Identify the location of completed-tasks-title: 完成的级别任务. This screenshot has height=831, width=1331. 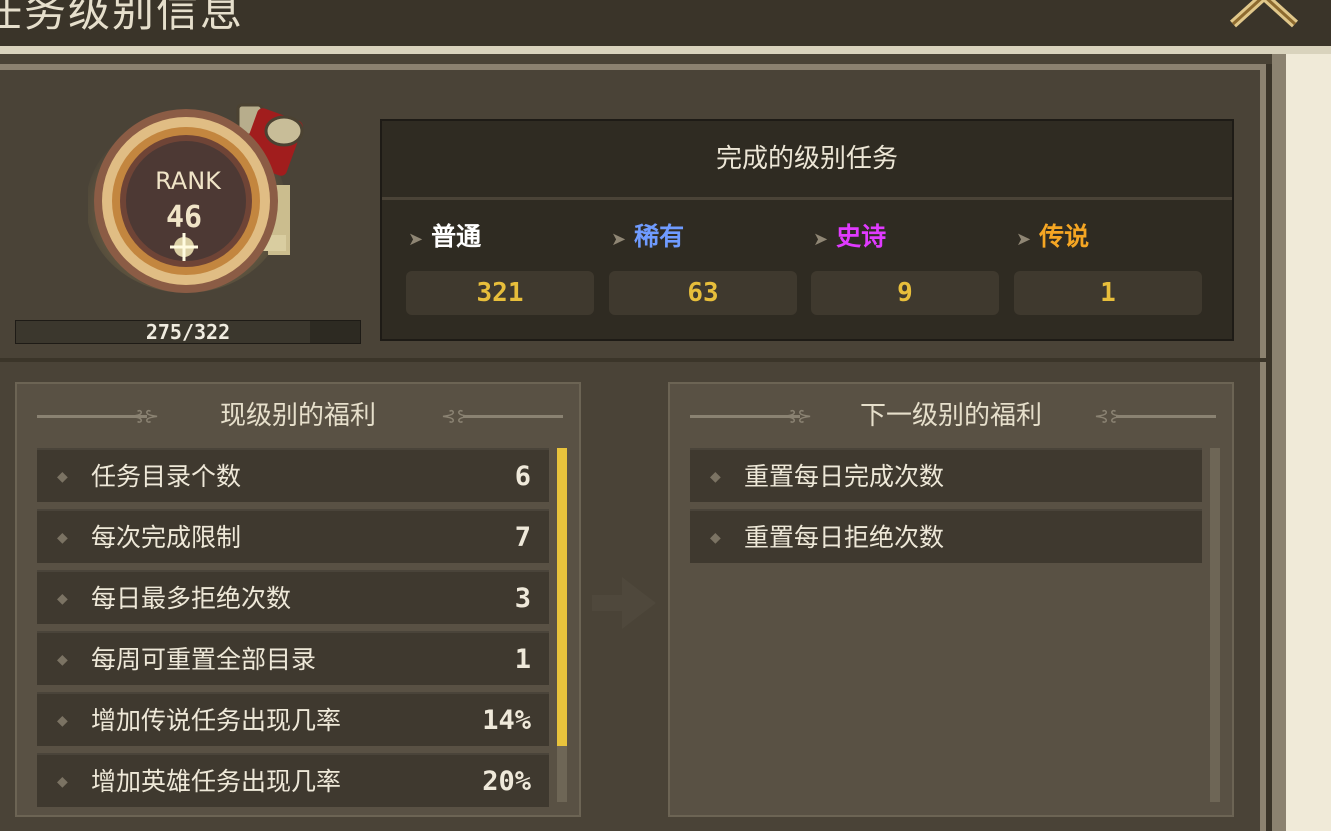
(807, 160).